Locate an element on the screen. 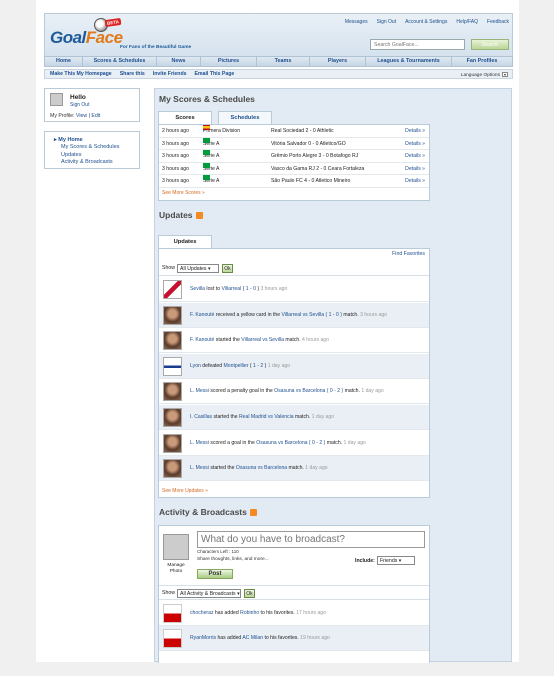 The height and width of the screenshot is (676, 554). nav-leagues-tournaments: Leagues & Tournaments is located at coordinates (409, 61).